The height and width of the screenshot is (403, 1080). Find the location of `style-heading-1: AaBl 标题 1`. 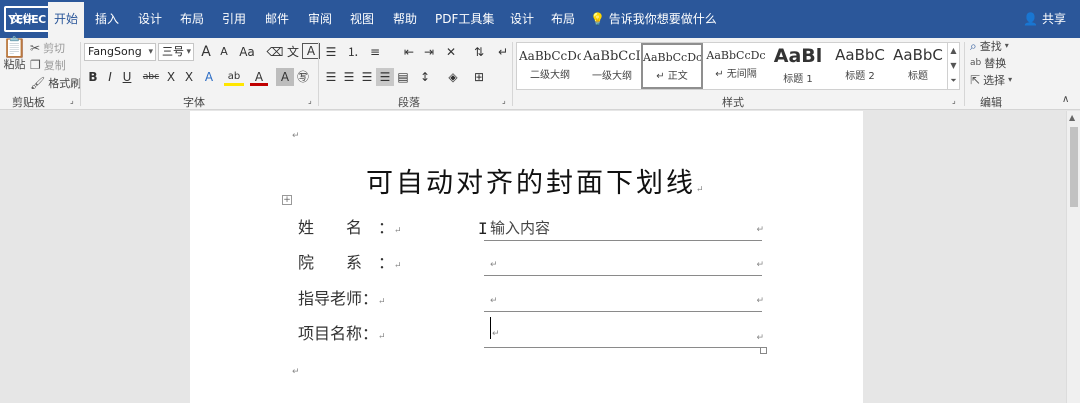

style-heading-1: AaBl 标题 1 is located at coordinates (798, 66).